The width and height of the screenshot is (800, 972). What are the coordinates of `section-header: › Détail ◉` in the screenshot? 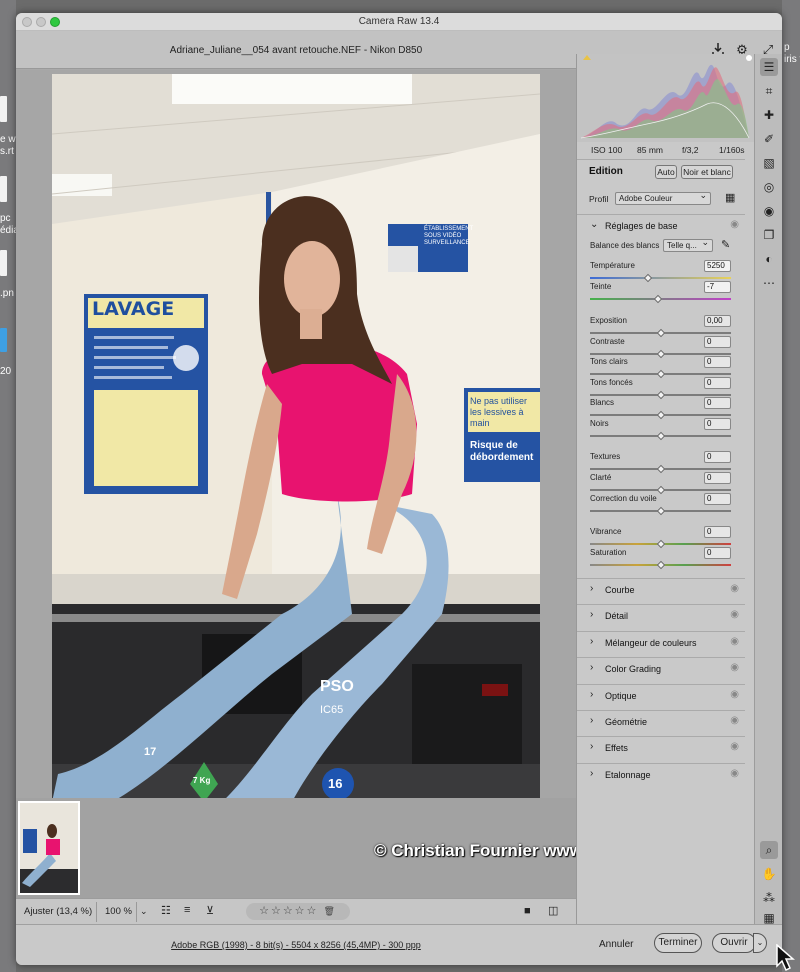 It's located at (661, 615).